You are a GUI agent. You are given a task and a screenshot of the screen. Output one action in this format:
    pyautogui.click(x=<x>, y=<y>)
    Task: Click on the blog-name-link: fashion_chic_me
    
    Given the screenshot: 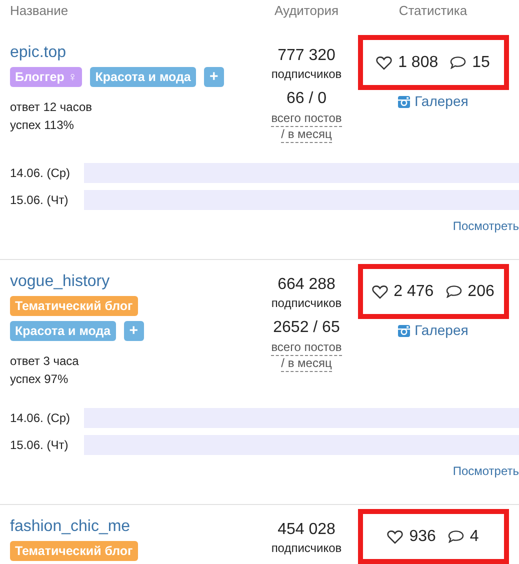 What is the action you would take?
    pyautogui.click(x=70, y=527)
    